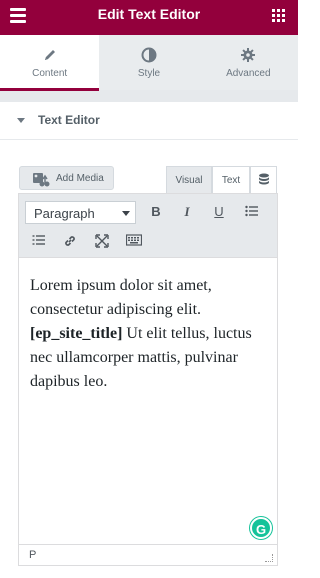 This screenshot has width=320, height=578. Describe the element at coordinates (102, 241) in the screenshot. I see `fullscreen-icon` at that location.